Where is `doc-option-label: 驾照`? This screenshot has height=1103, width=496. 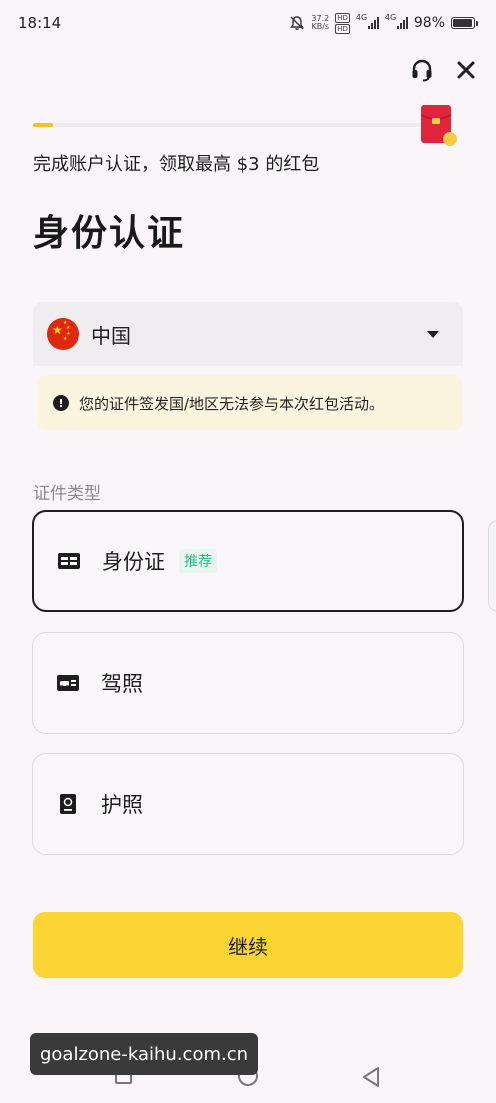
doc-option-label: 驾照 is located at coordinates (122, 684).